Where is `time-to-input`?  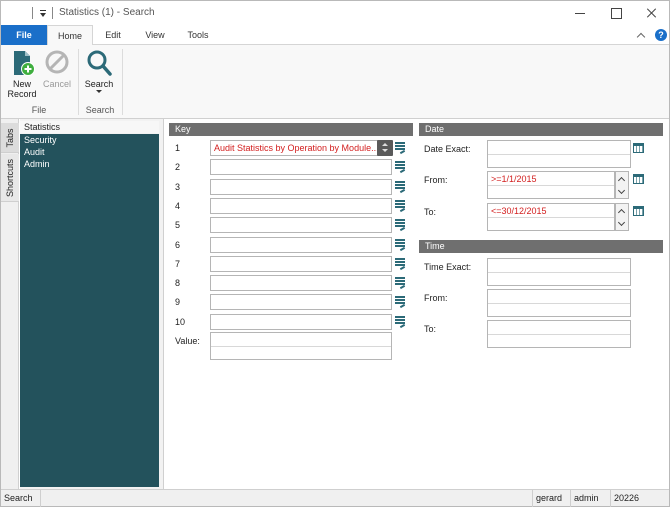
time-to-input is located at coordinates (559, 334).